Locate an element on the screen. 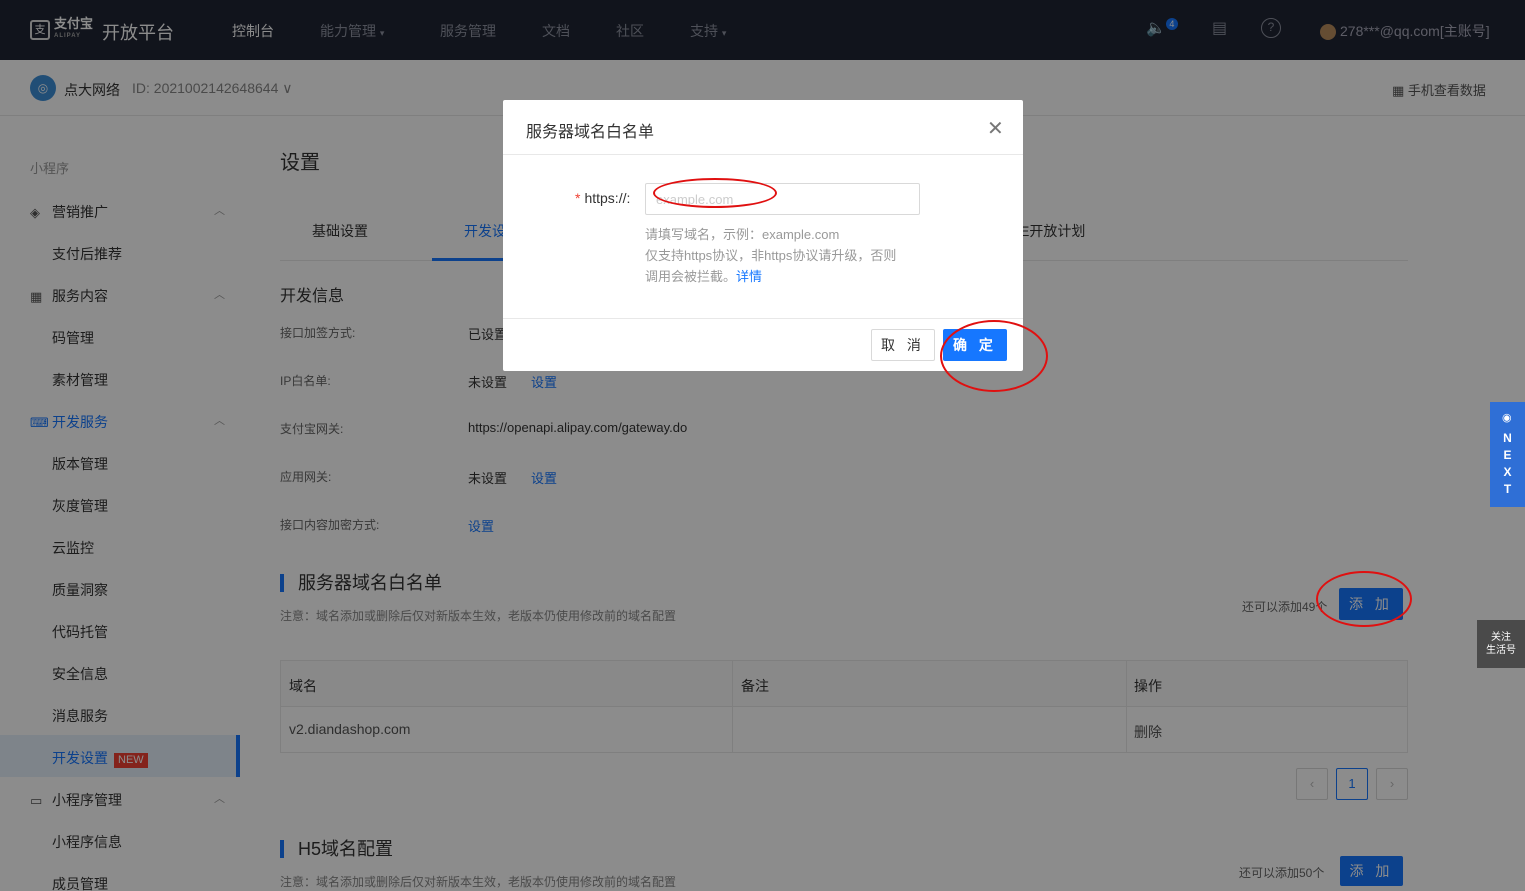 Image resolution: width=1525 pixels, height=891 pixels. modal-header: 服务器域名白名单 ✕ is located at coordinates (763, 127).